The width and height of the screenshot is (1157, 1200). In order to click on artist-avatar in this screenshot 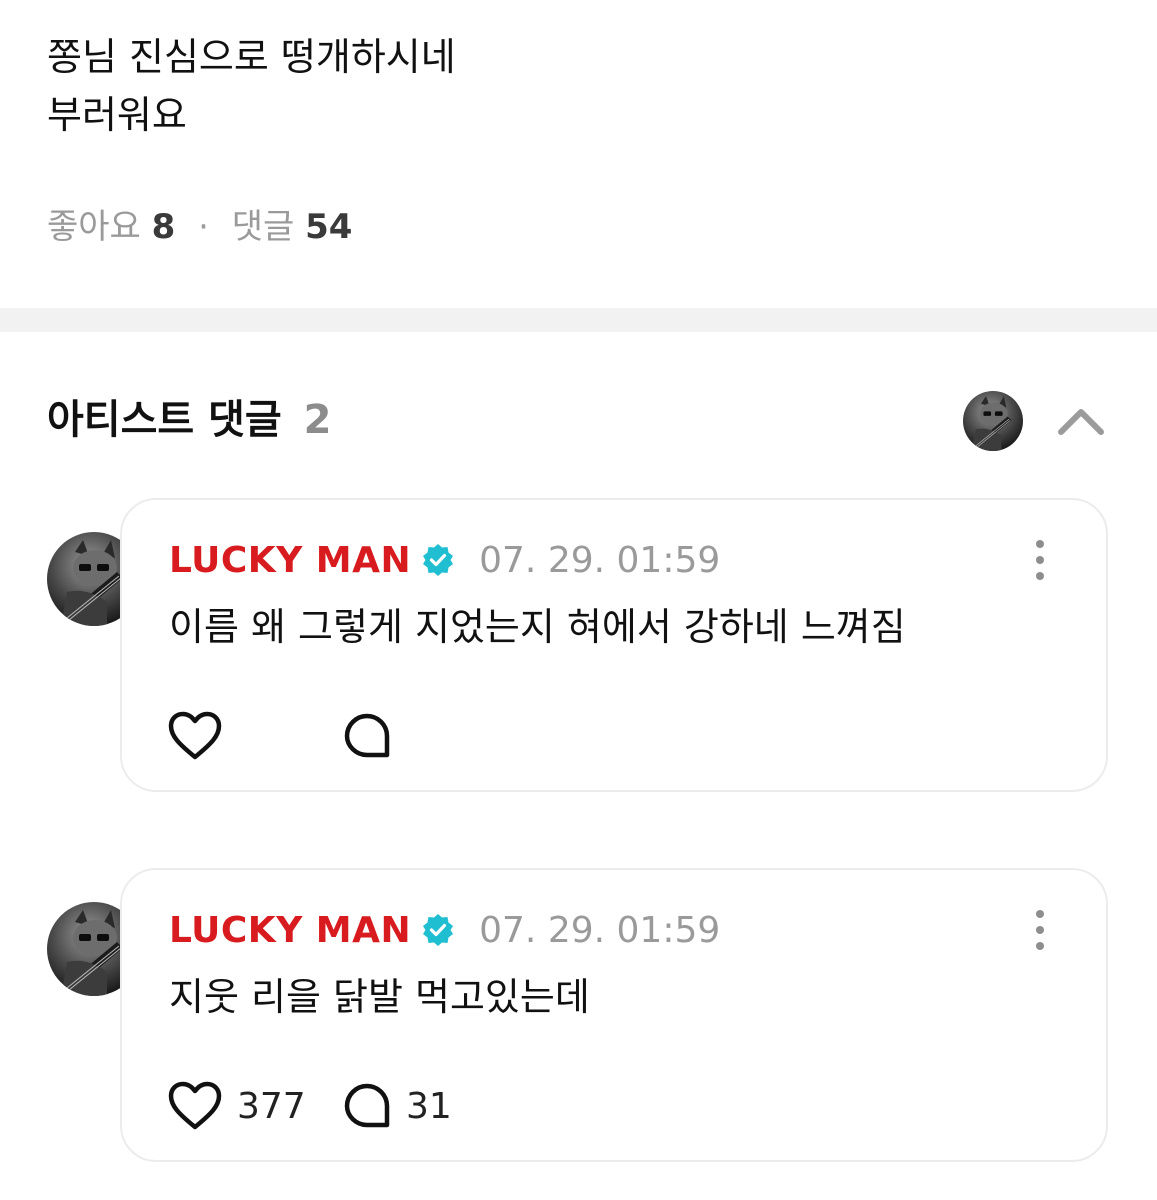, I will do `click(993, 421)`.